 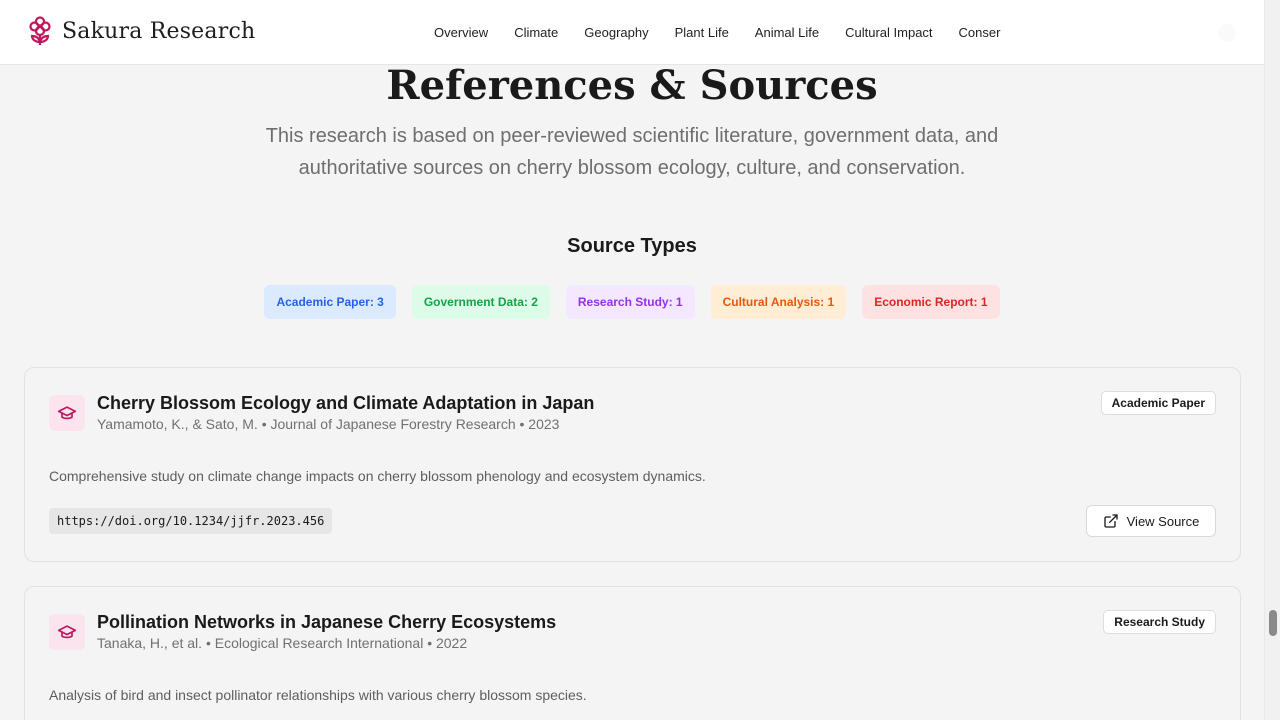 I want to click on page-title: References & Sources, so click(x=632, y=85).